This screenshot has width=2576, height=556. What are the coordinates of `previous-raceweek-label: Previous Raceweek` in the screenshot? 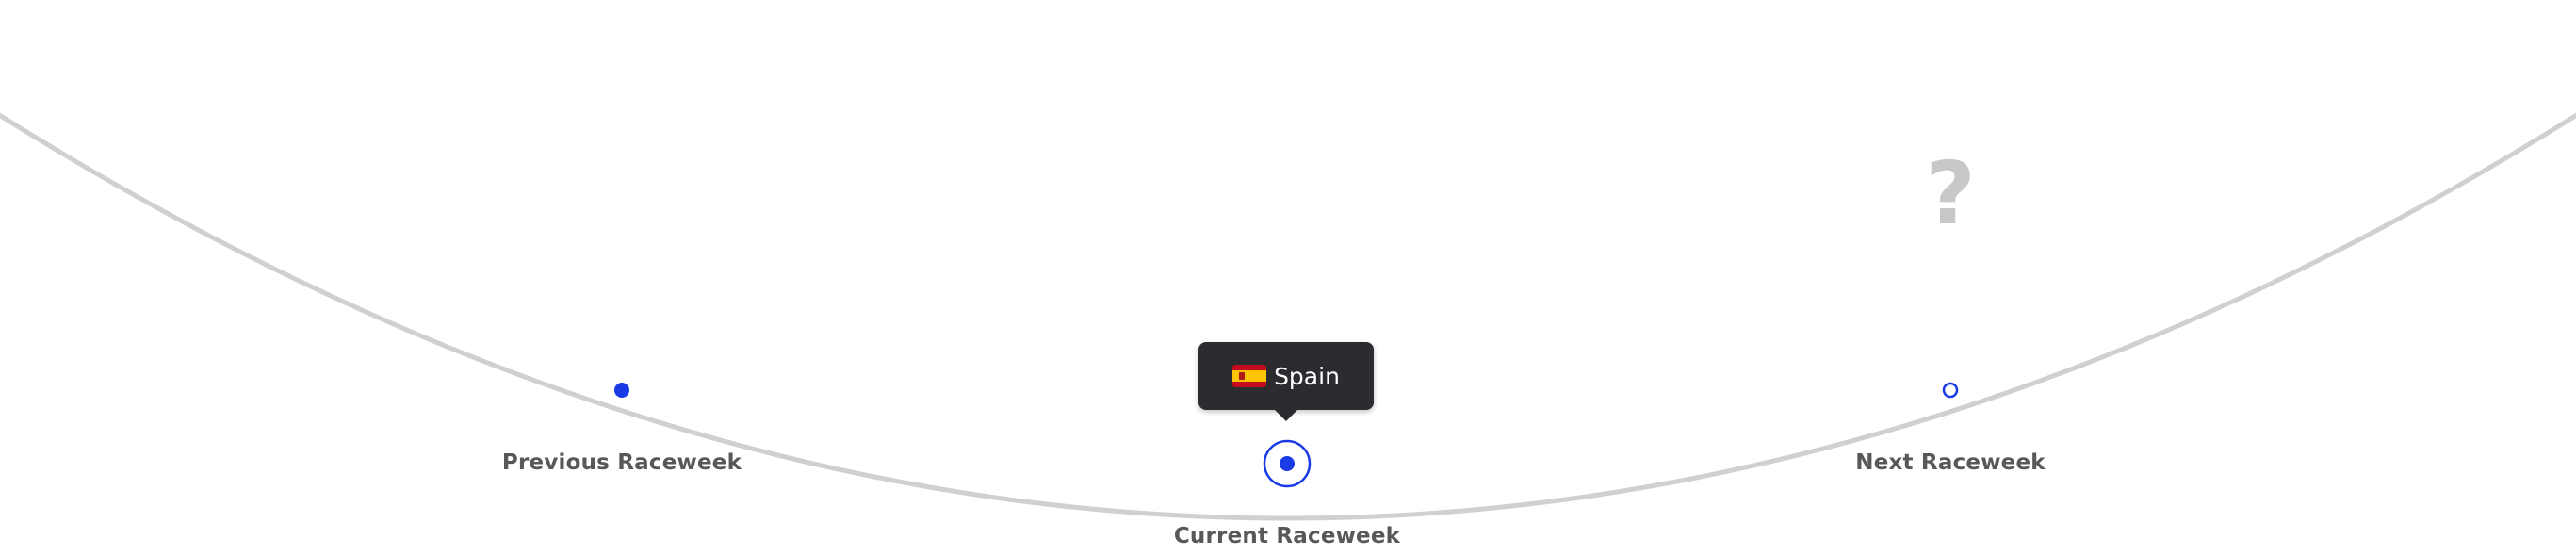 It's located at (622, 462).